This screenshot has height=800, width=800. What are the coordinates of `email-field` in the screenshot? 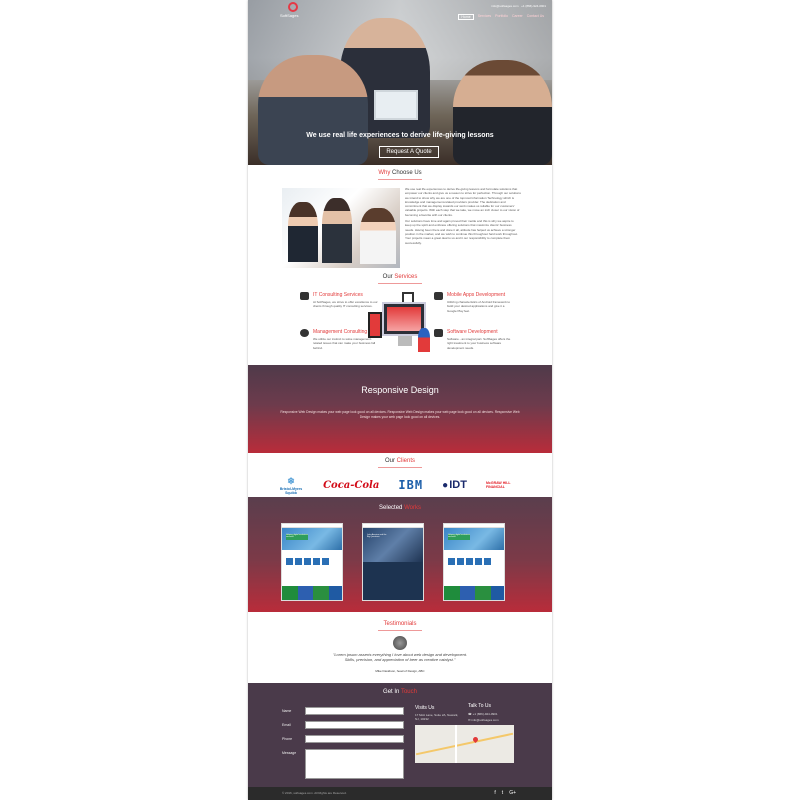 It's located at (354, 725).